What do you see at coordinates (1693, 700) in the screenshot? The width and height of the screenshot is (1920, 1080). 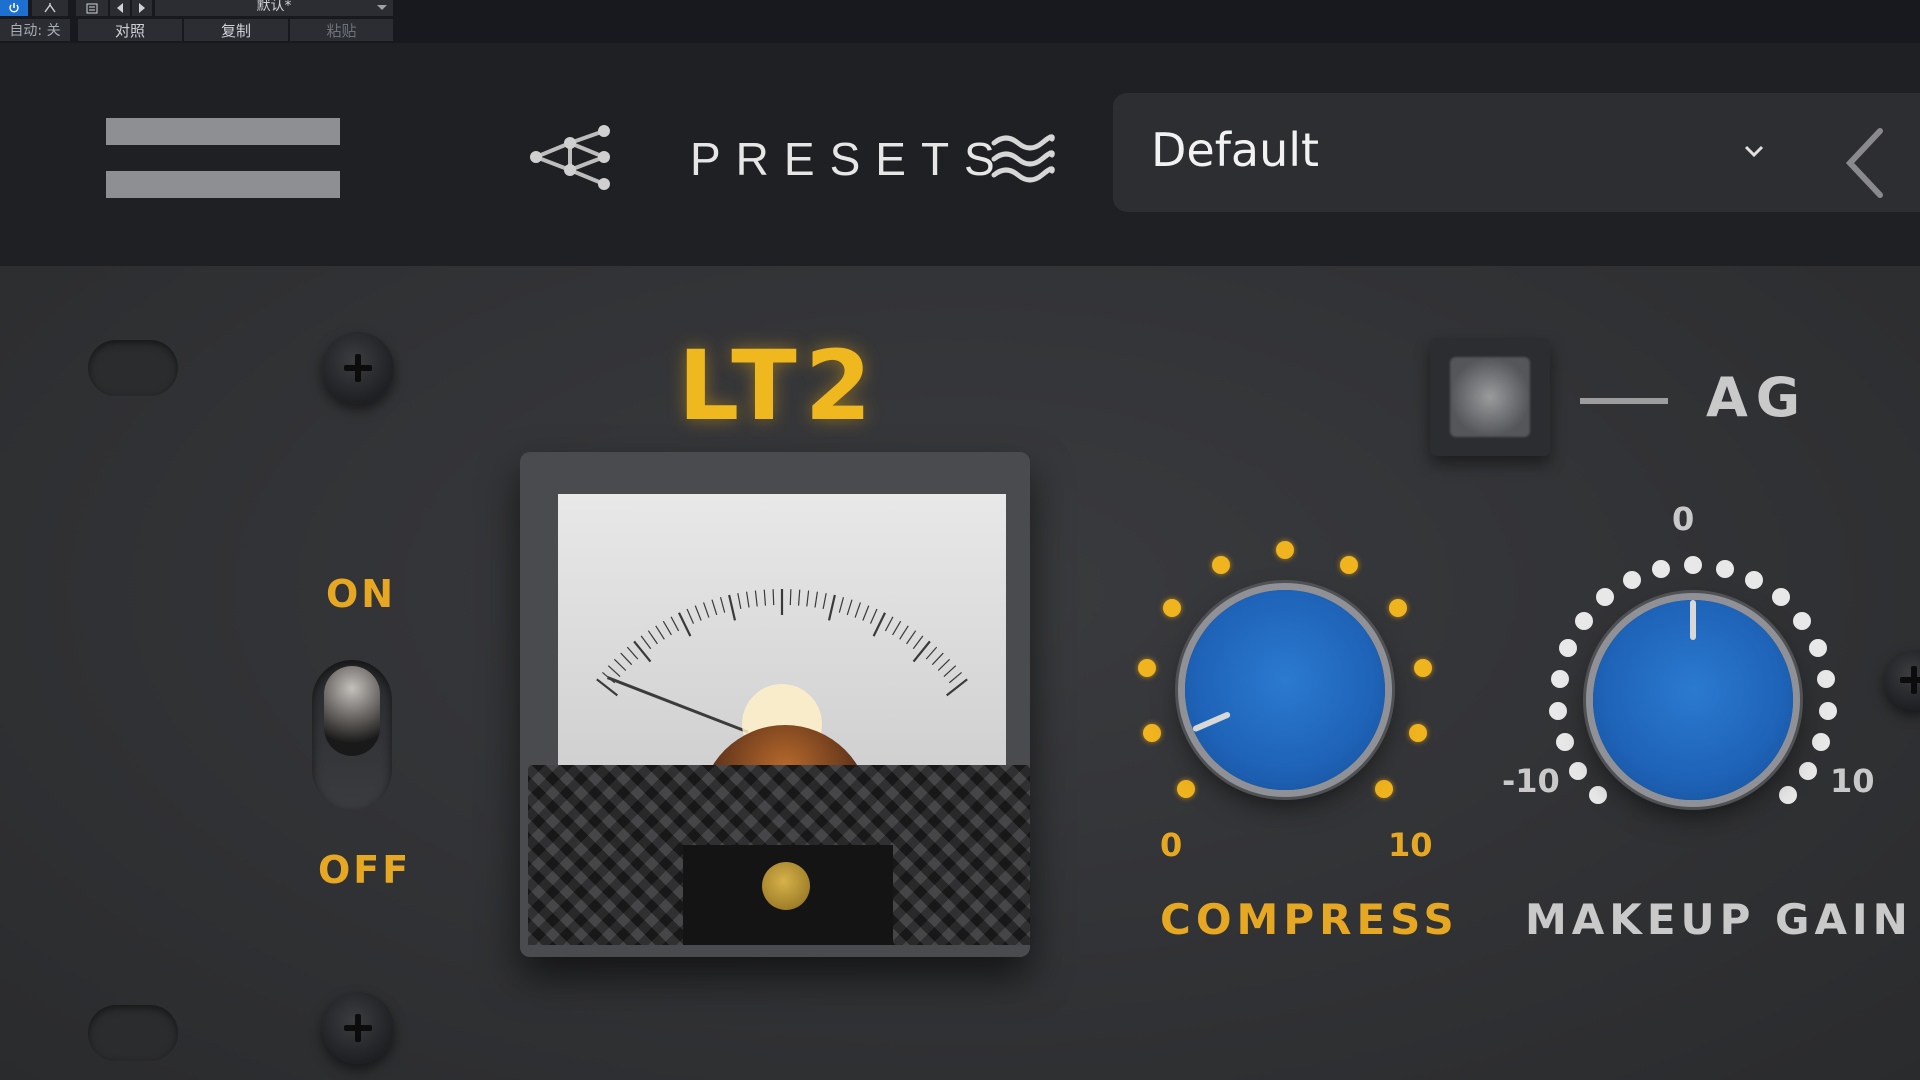 I see `makeup-gain-knob` at bounding box center [1693, 700].